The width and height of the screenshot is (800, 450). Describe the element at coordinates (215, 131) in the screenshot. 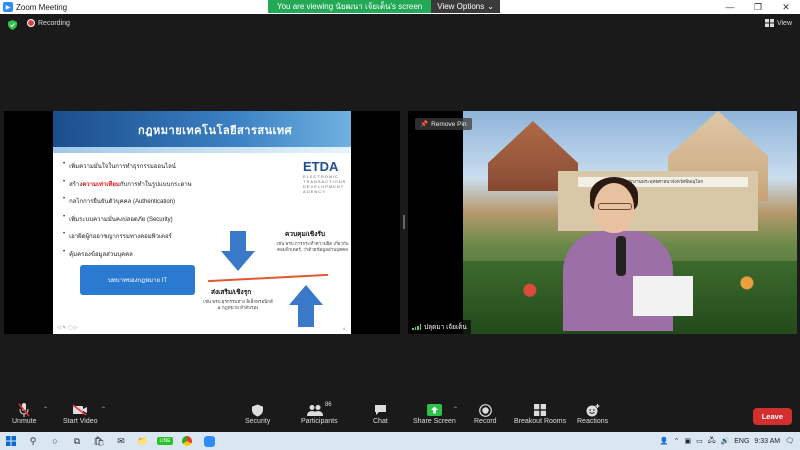

I see `slide-title: กฎหมายเทคโนโลยีสารสนเทศ` at that location.